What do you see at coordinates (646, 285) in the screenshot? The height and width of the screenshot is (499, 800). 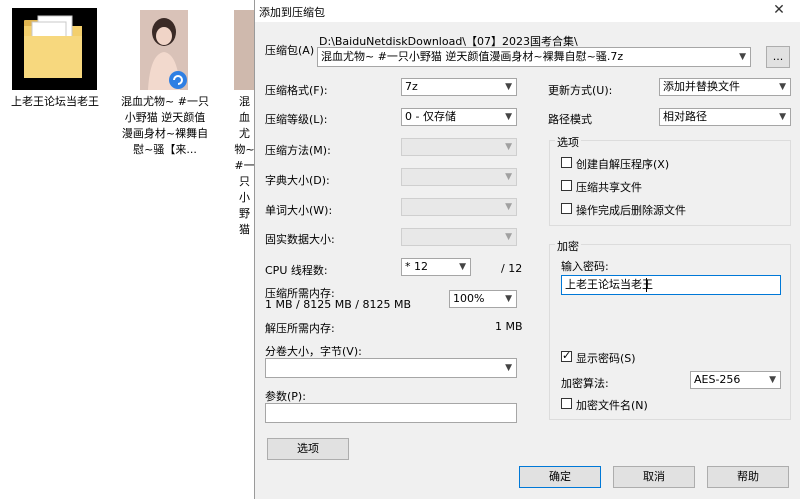 I see `text-caret` at bounding box center [646, 285].